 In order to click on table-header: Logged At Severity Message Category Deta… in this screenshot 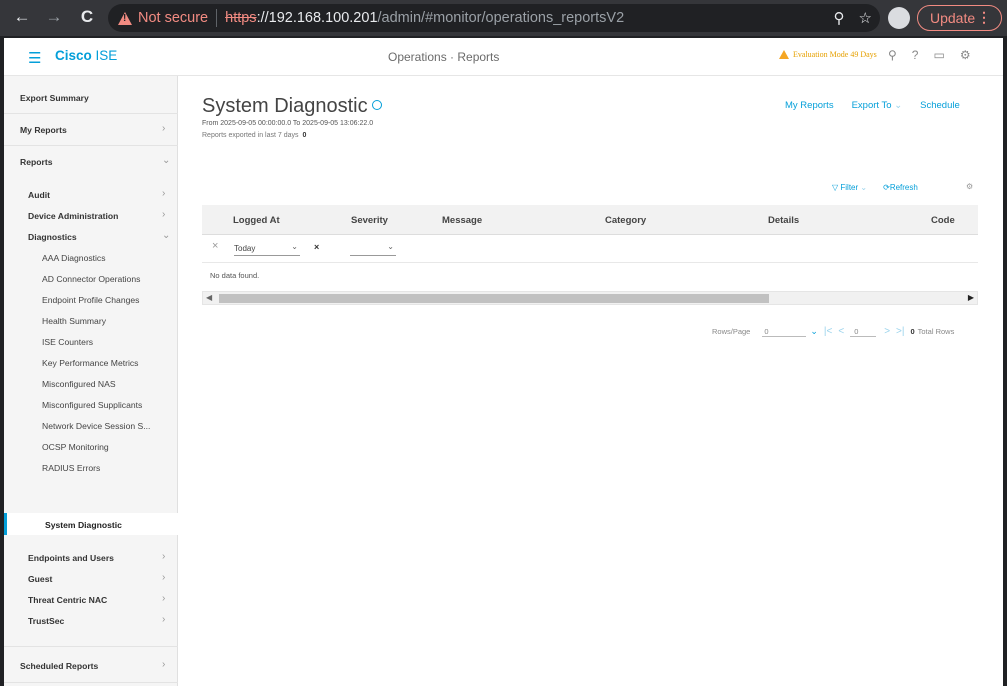, I will do `click(590, 220)`.